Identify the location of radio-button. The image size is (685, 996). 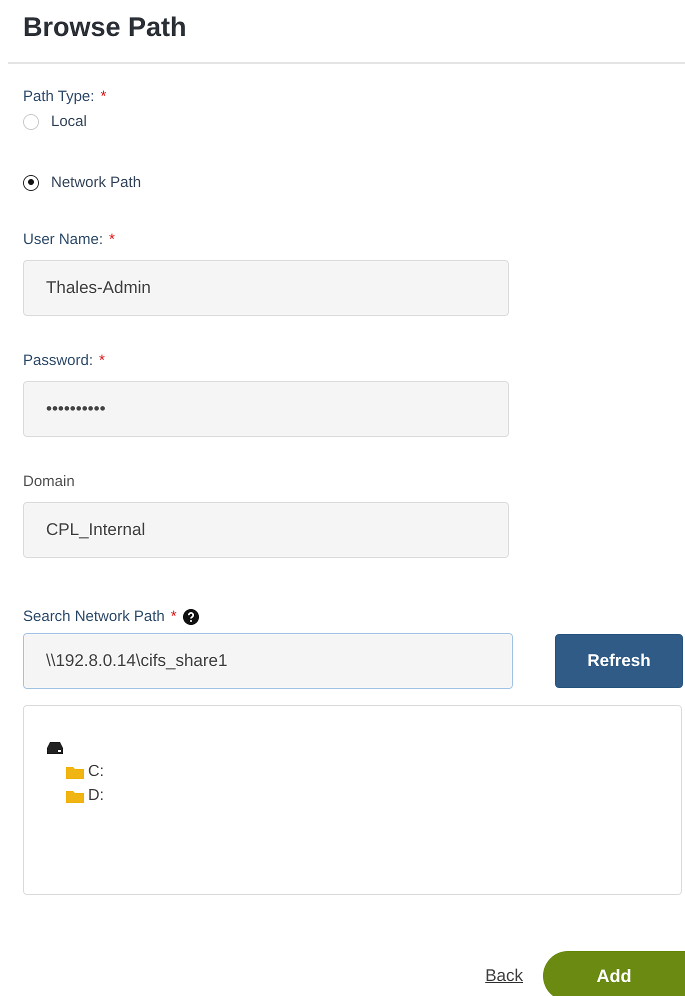
(31, 182).